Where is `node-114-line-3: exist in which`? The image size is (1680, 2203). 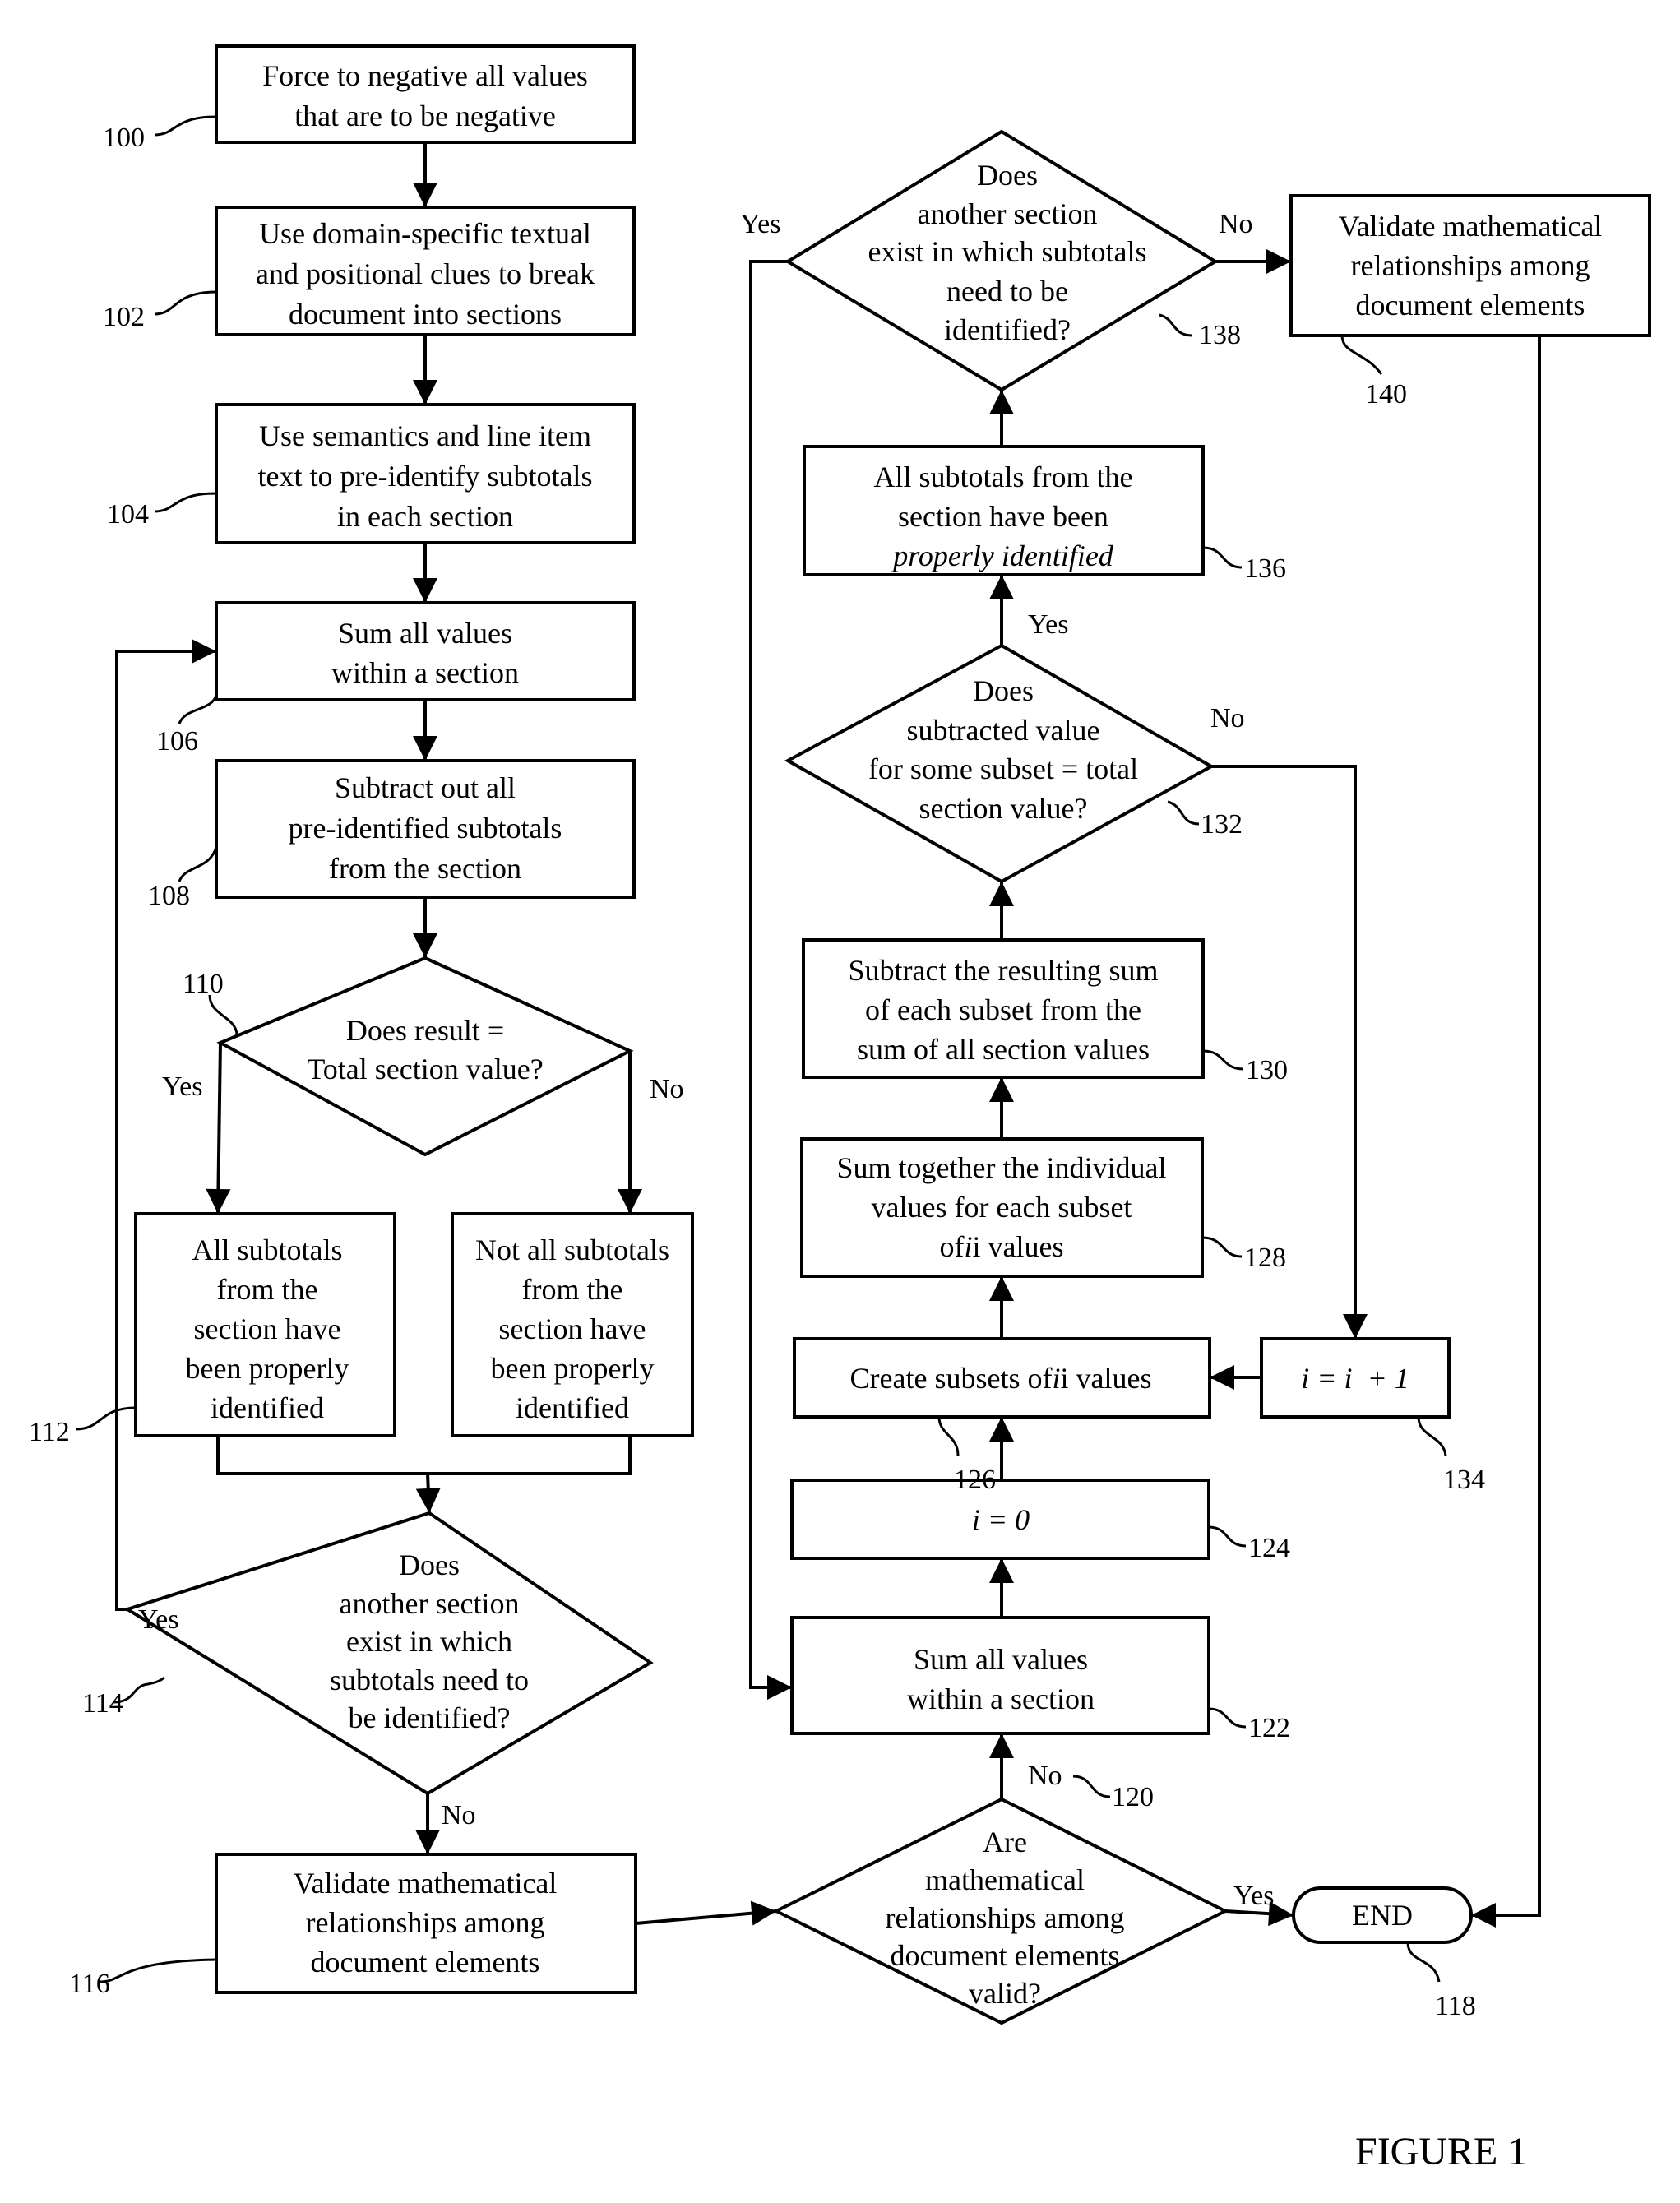
node-114-line-3: exist in which is located at coordinates (429, 1641).